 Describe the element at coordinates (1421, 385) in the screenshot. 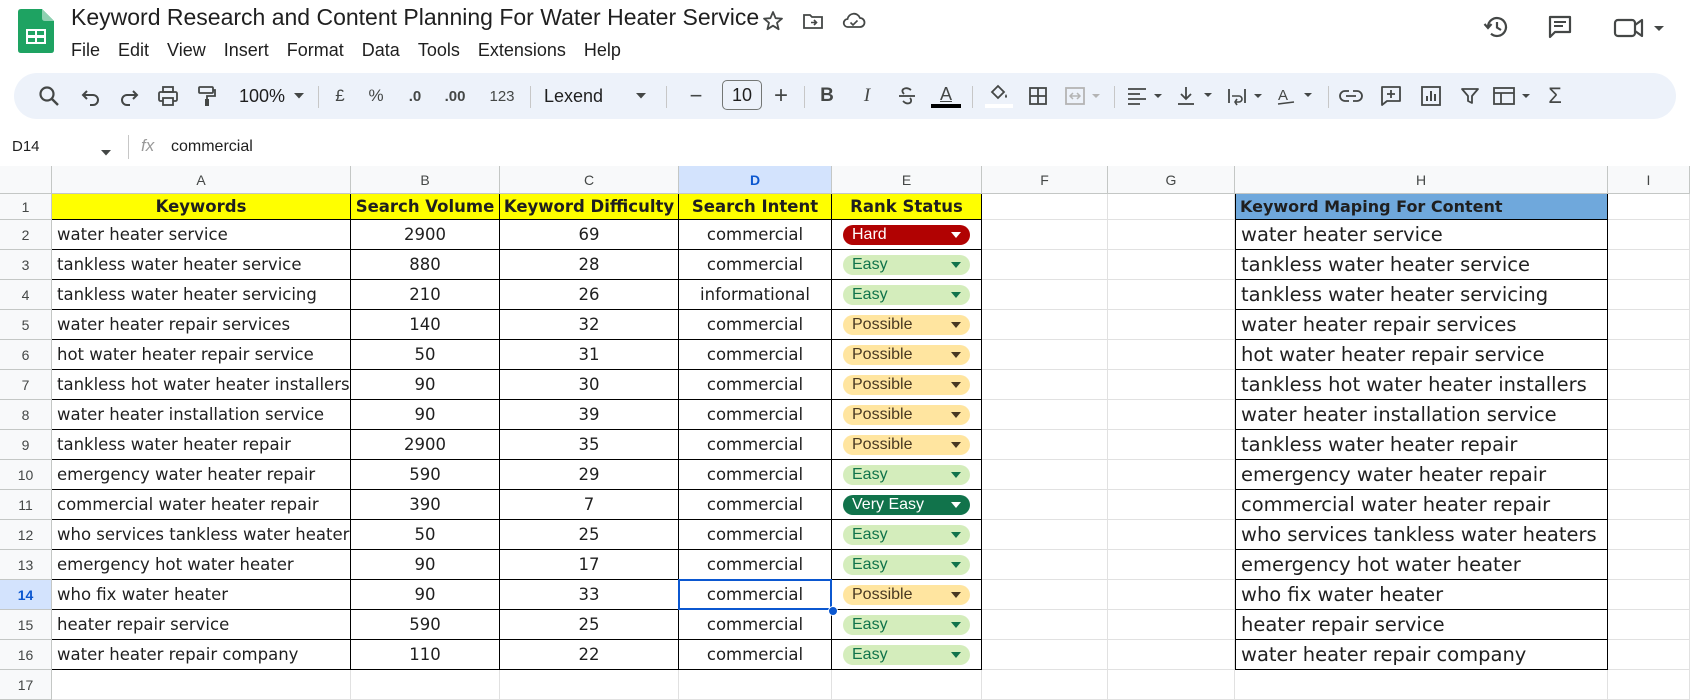

I see `mapping-item: tankless hot water heater installers` at that location.